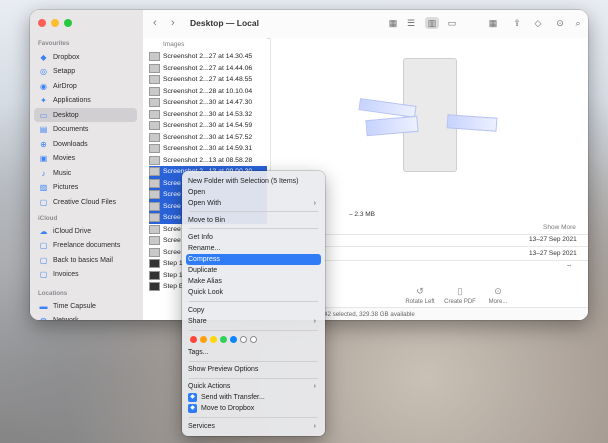 The width and height of the screenshot is (608, 443). I want to click on menu-item-share: Share ›, so click(253, 321).